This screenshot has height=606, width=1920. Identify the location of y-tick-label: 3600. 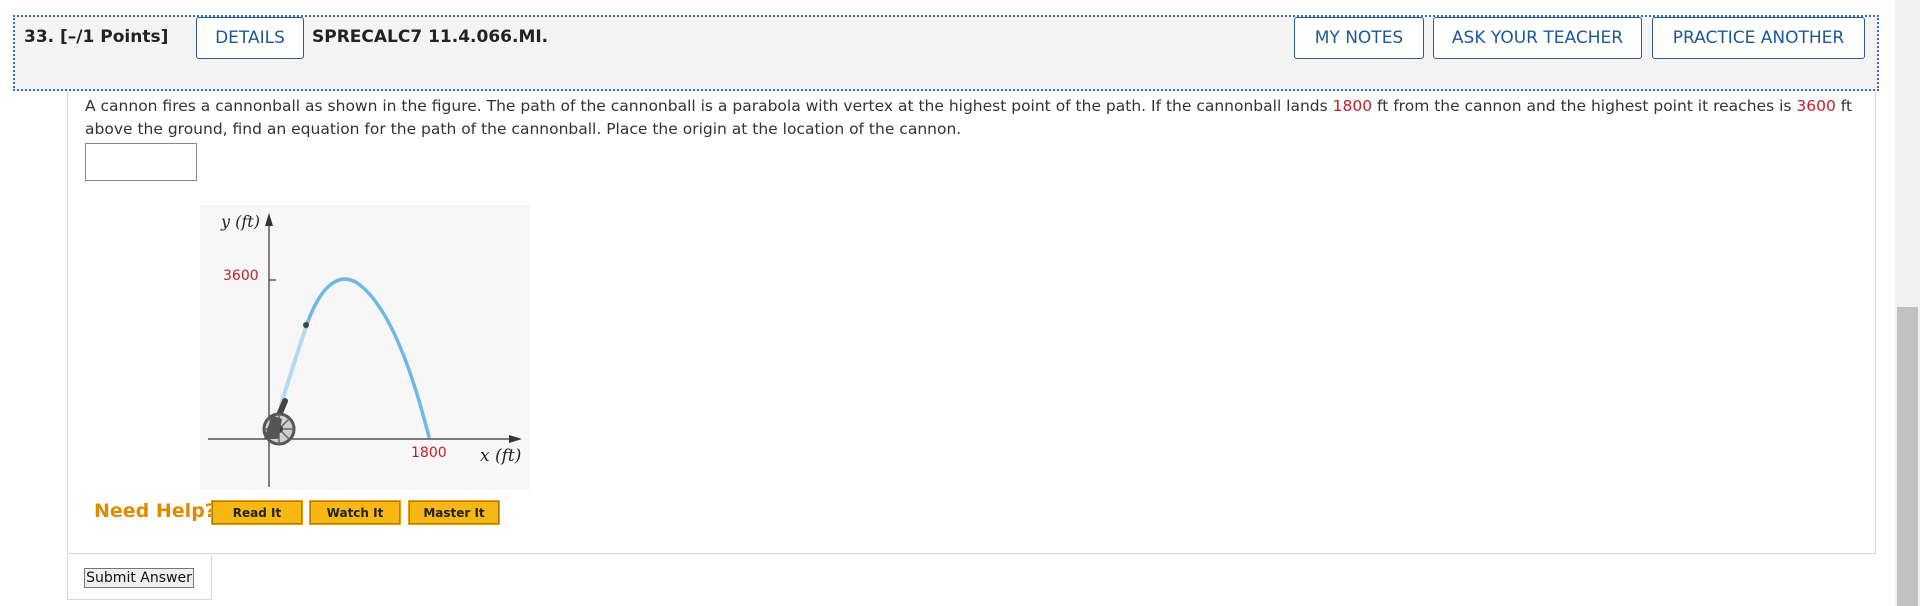
(241, 276).